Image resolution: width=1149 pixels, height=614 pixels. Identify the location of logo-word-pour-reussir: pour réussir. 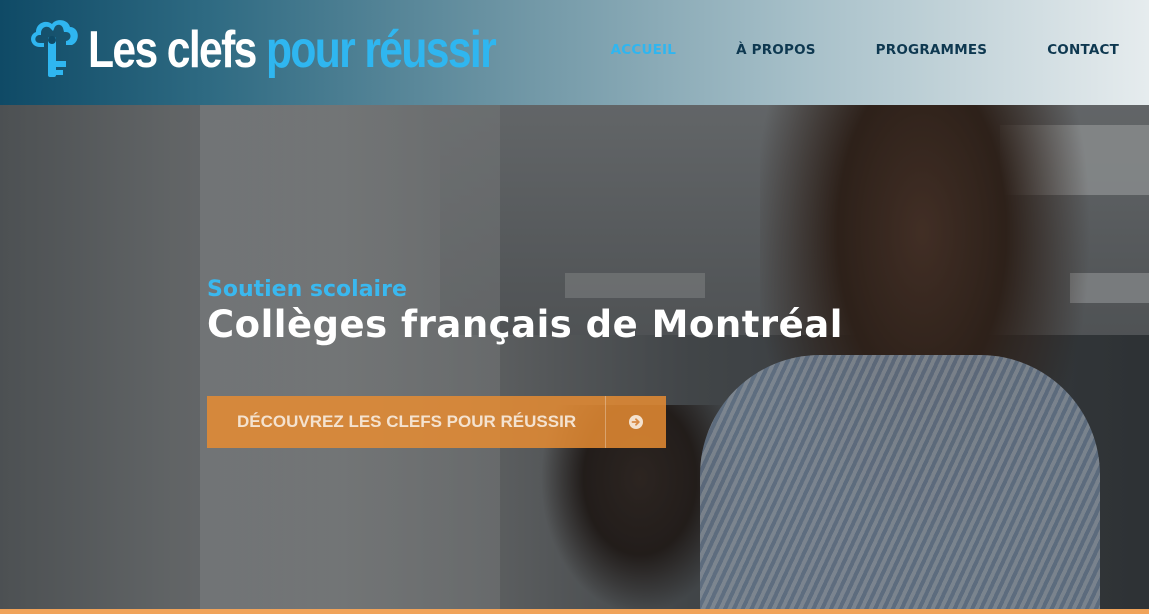
(381, 50).